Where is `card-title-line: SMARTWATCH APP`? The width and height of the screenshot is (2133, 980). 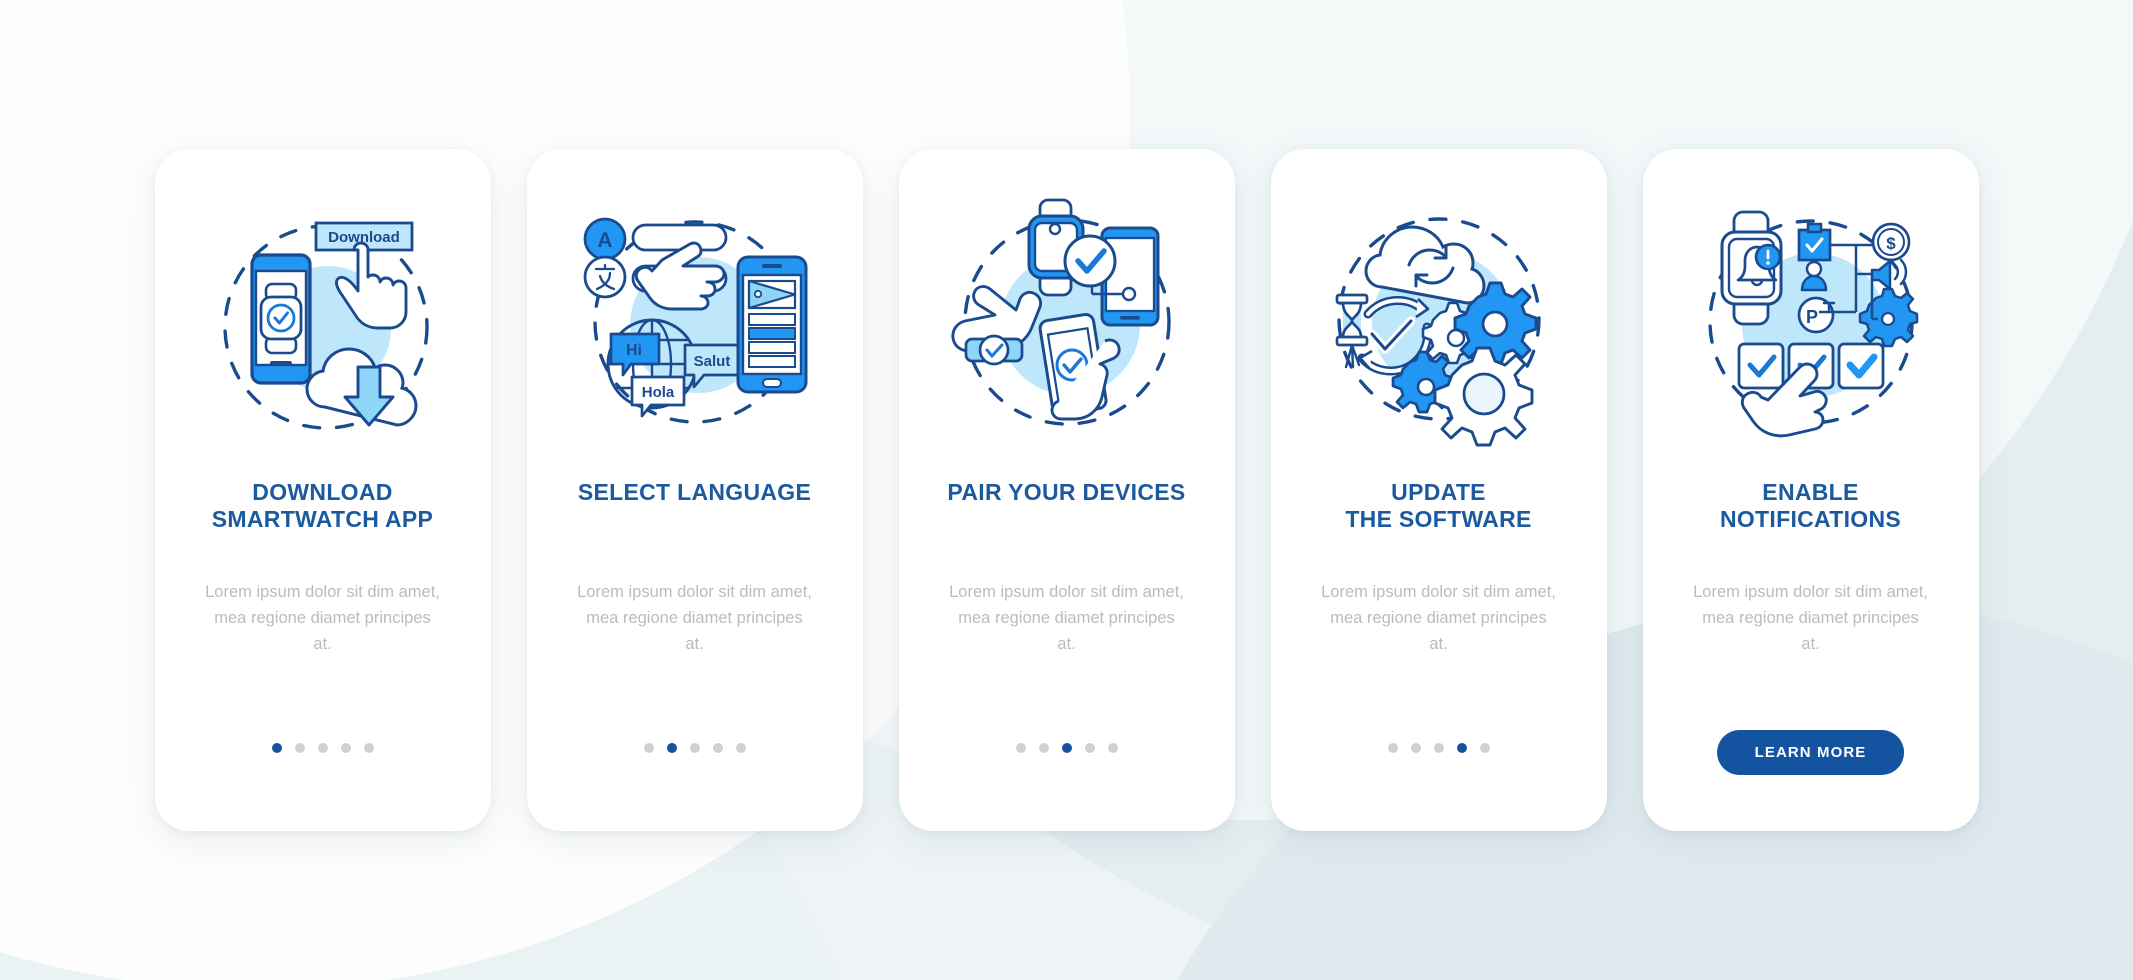 card-title-line: SMARTWATCH APP is located at coordinates (322, 519).